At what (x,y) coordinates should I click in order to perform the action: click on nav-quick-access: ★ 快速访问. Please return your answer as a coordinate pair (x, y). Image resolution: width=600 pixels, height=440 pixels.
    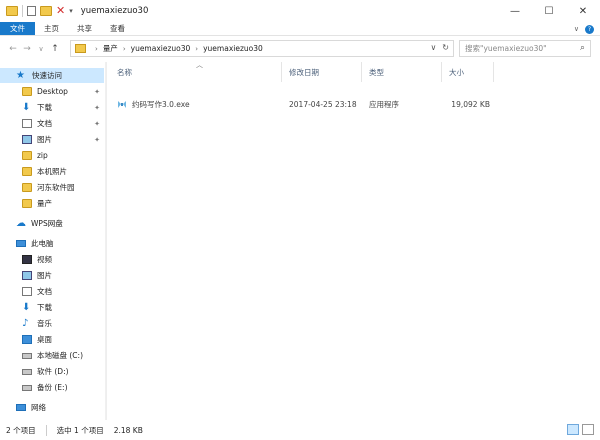
    Looking at the image, I should click on (52, 75).